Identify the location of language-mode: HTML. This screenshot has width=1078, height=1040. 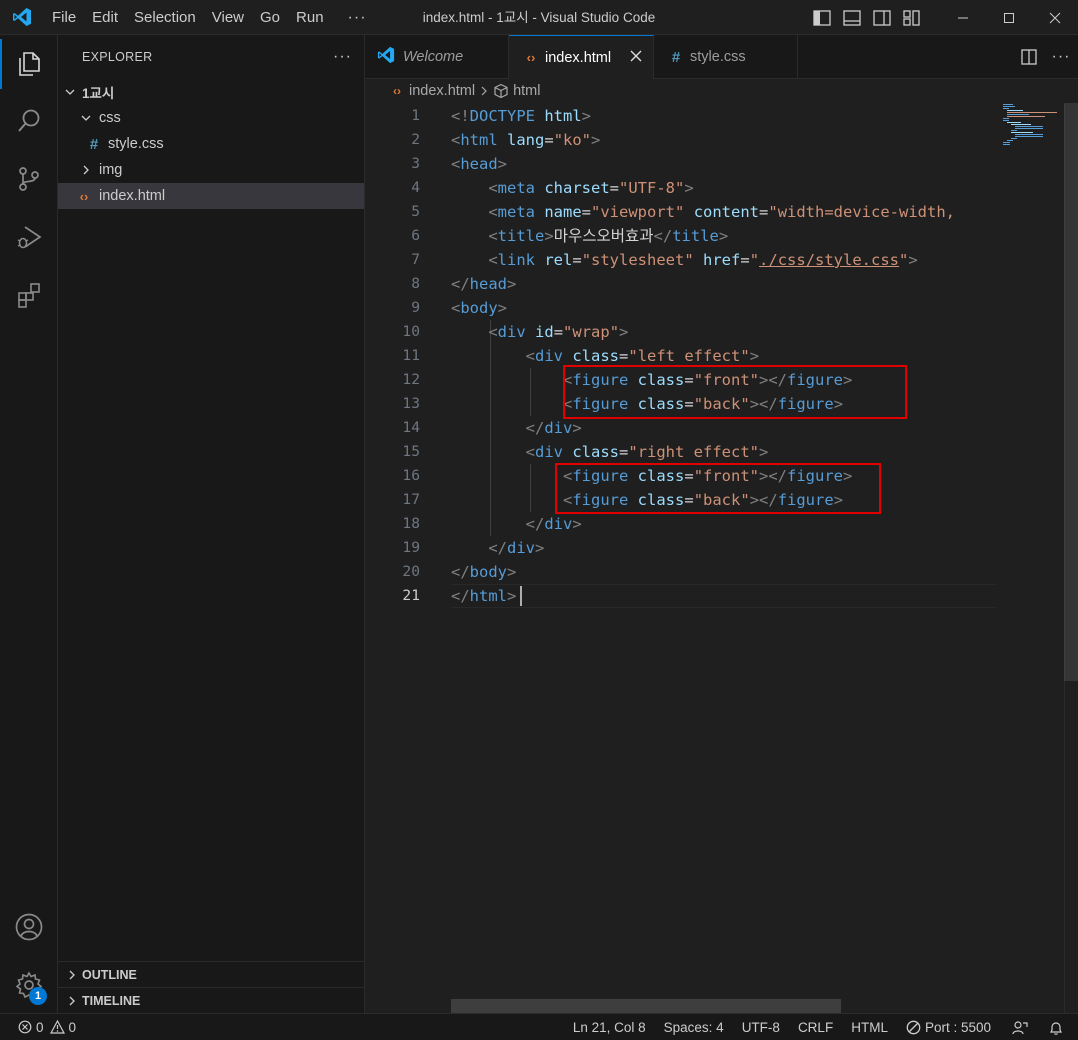
(869, 1027).